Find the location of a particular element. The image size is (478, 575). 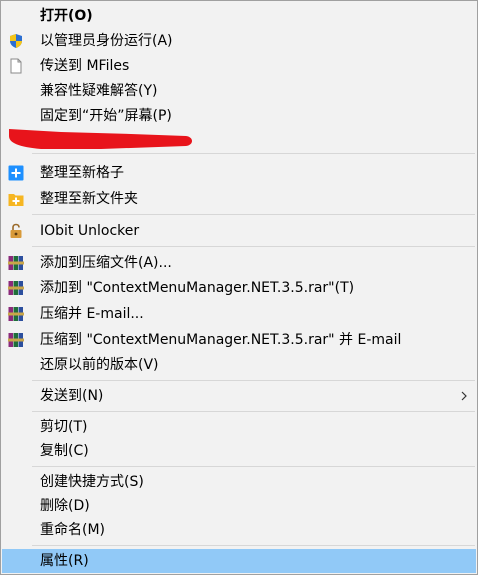

menu-item-organize-new-folder-label: 整理至新文件夹 is located at coordinates (89, 199).